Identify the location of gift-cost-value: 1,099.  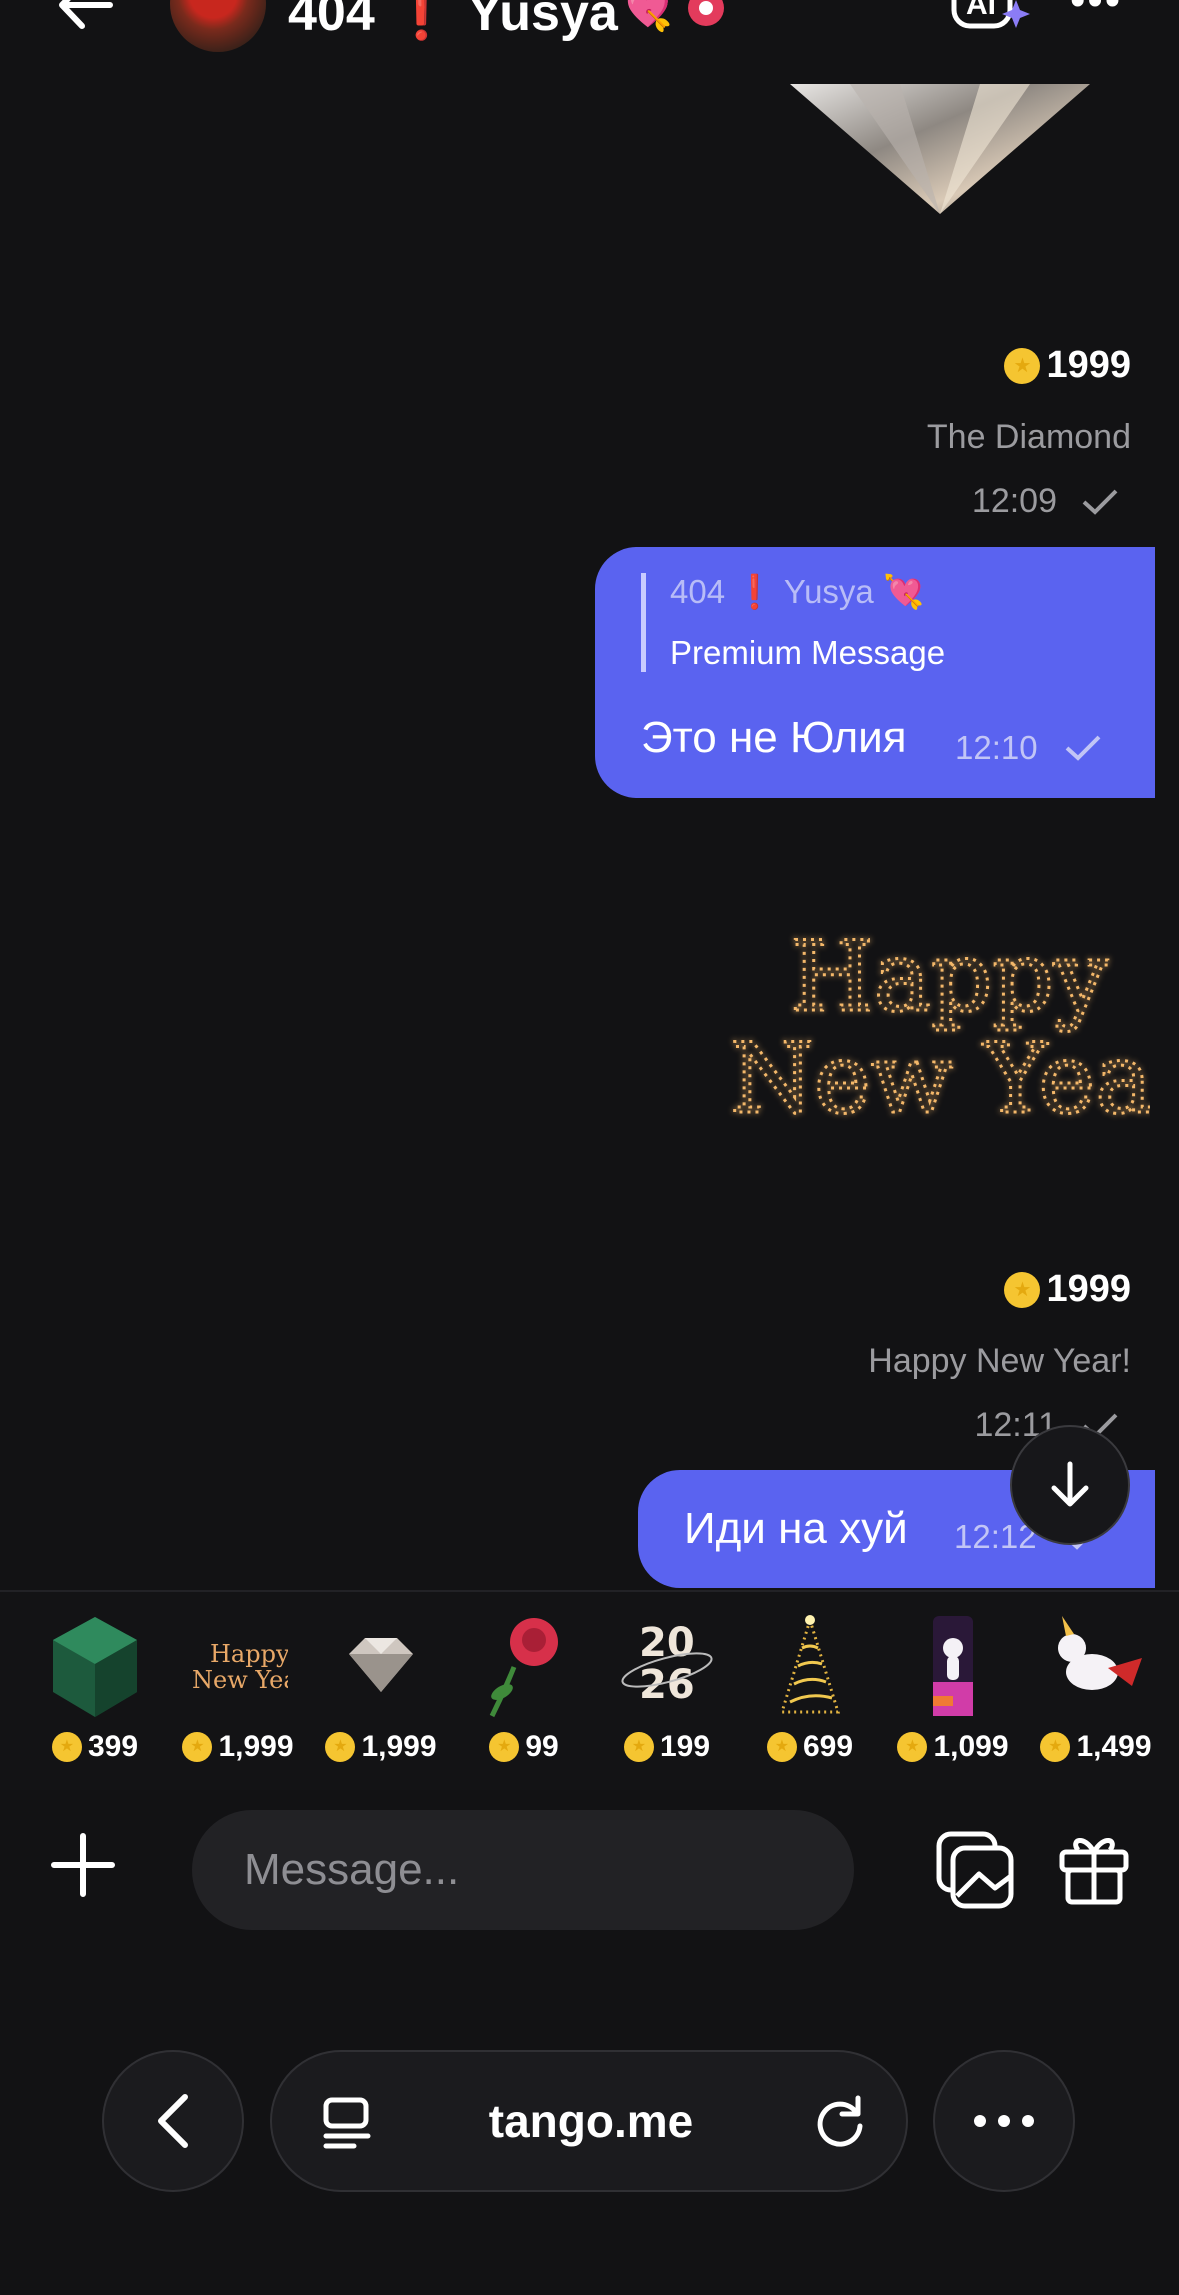
(971, 1746).